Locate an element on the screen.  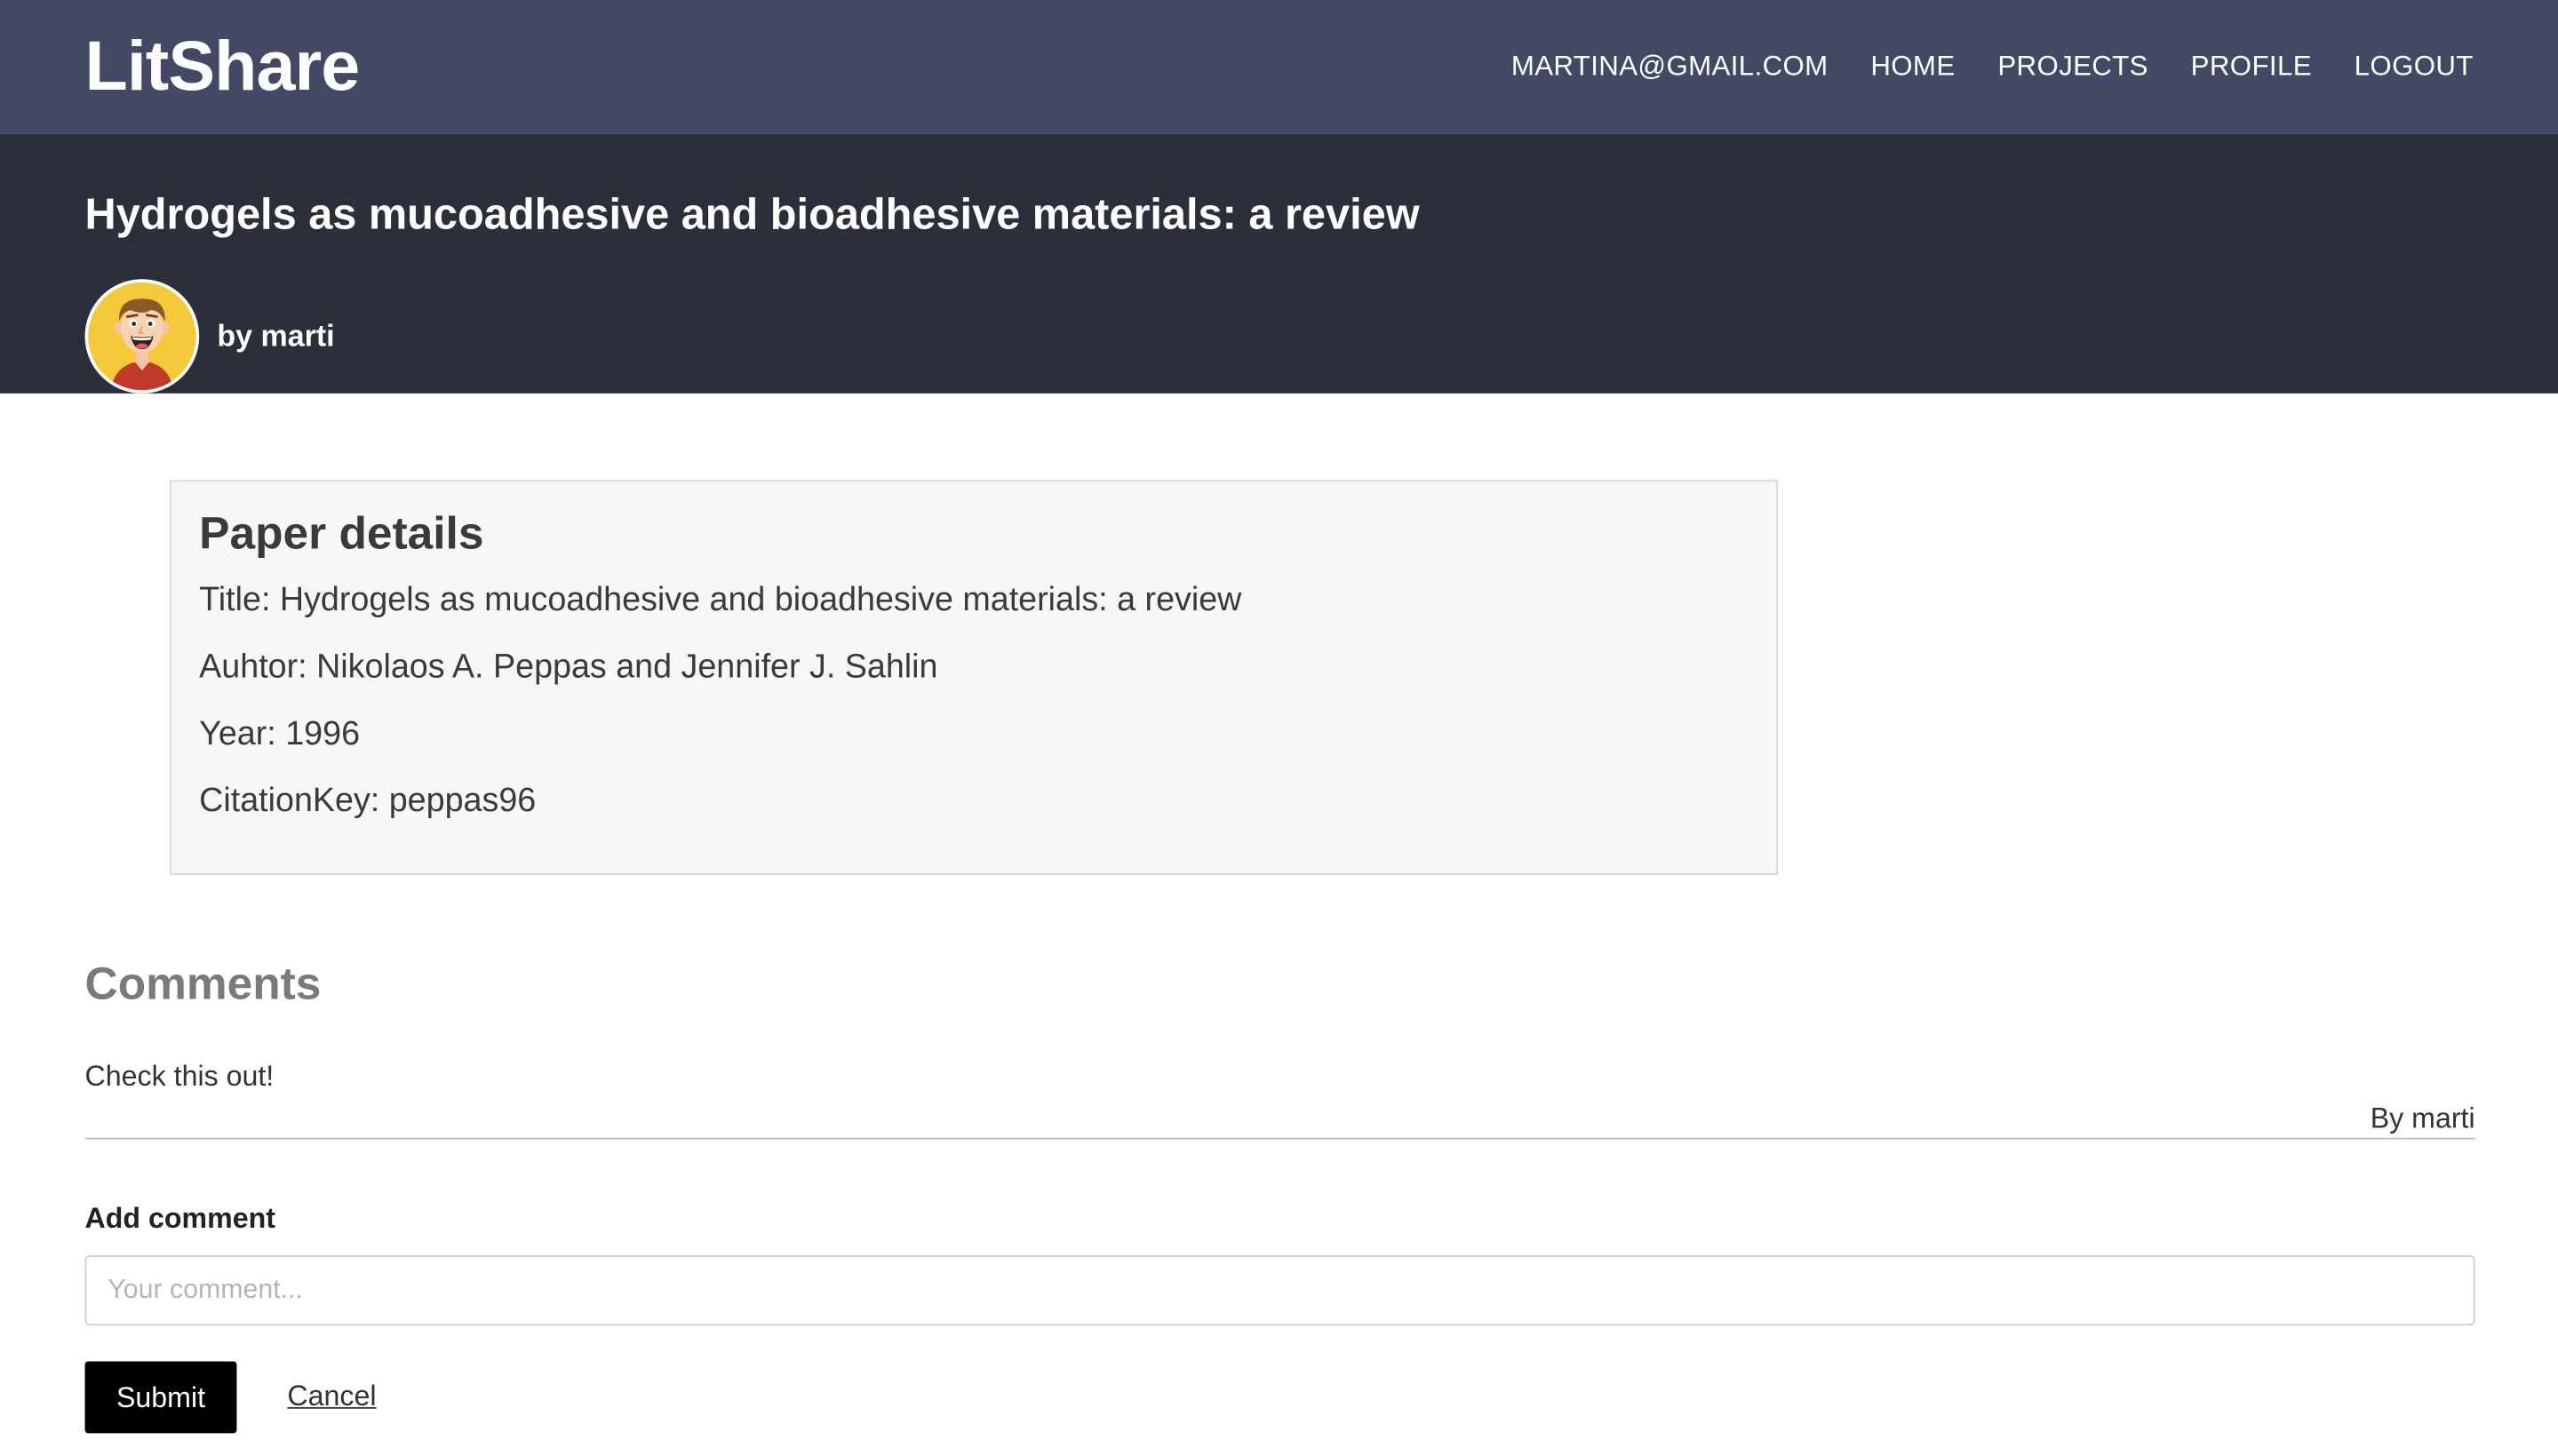
comments-heading: Comments is located at coordinates (203, 983).